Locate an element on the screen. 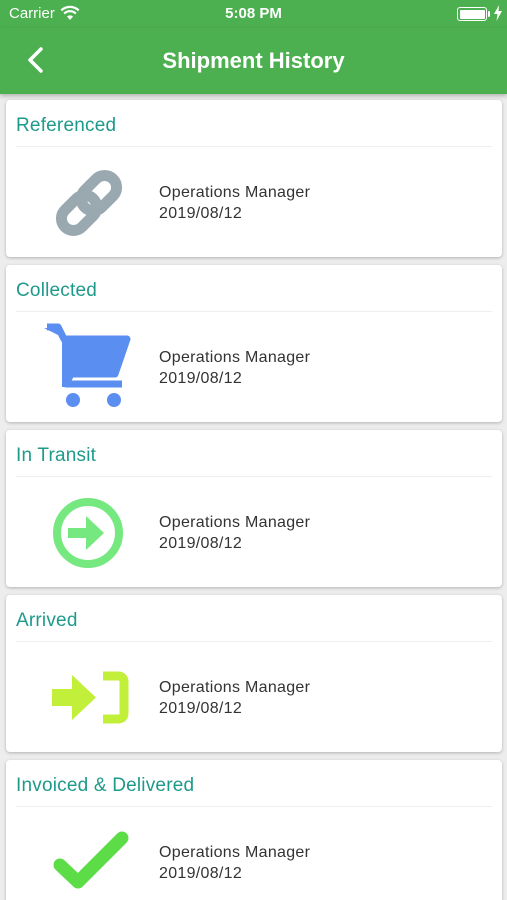 This screenshot has height=900, width=507. status-title: In Transit is located at coordinates (56, 455).